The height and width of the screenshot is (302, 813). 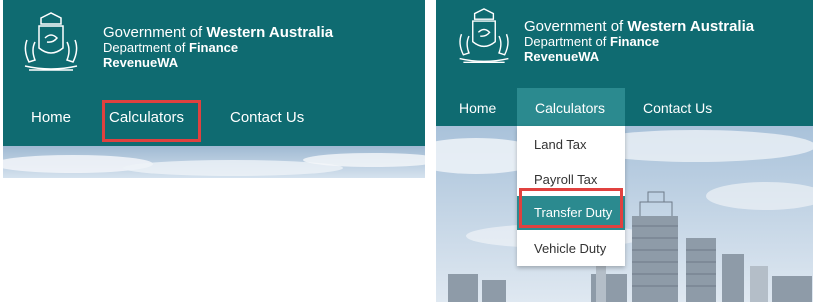 What do you see at coordinates (214, 162) in the screenshot?
I see `sky-banner-image` at bounding box center [214, 162].